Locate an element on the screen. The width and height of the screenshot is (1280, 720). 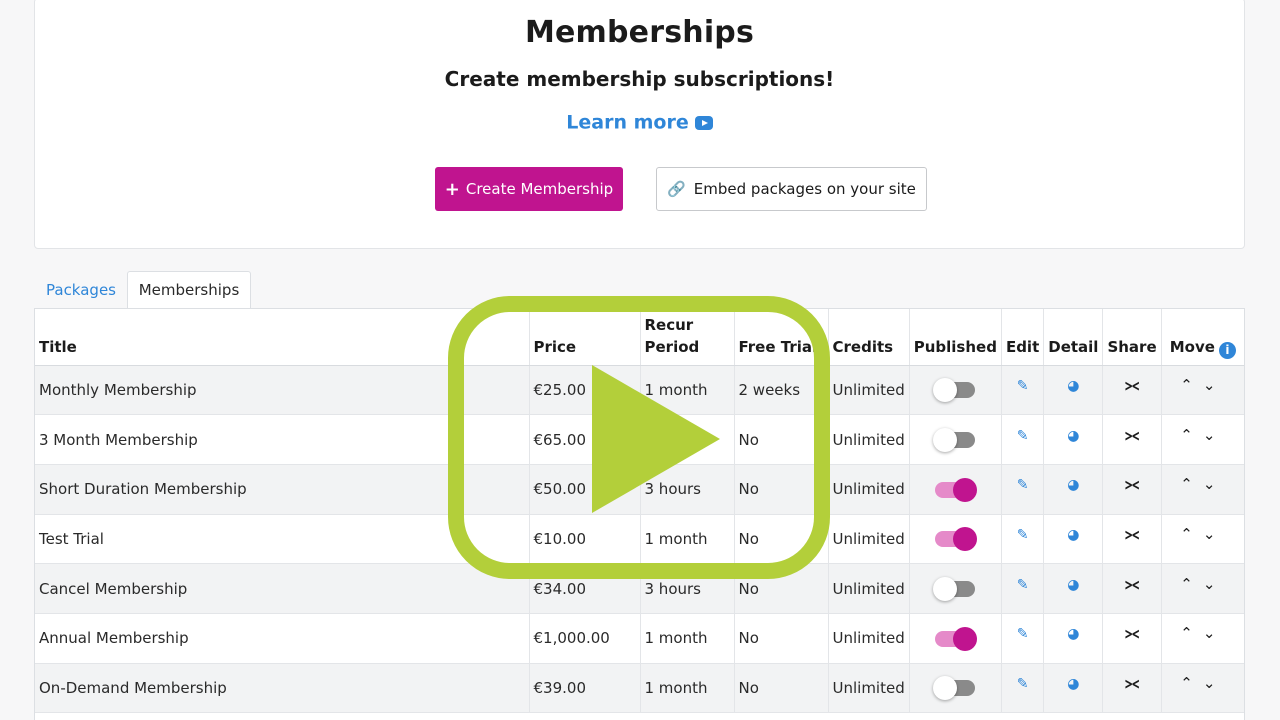
header-edit: Edit is located at coordinates (1023, 337).